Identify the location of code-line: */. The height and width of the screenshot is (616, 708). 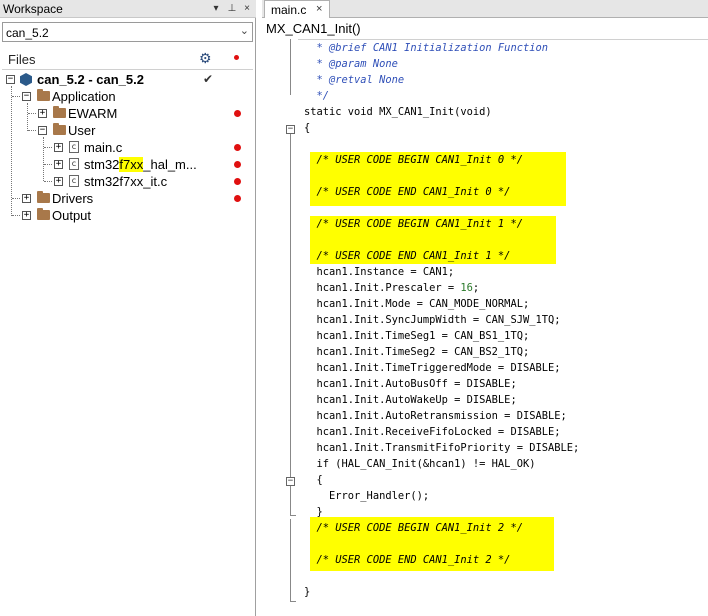
(317, 96).